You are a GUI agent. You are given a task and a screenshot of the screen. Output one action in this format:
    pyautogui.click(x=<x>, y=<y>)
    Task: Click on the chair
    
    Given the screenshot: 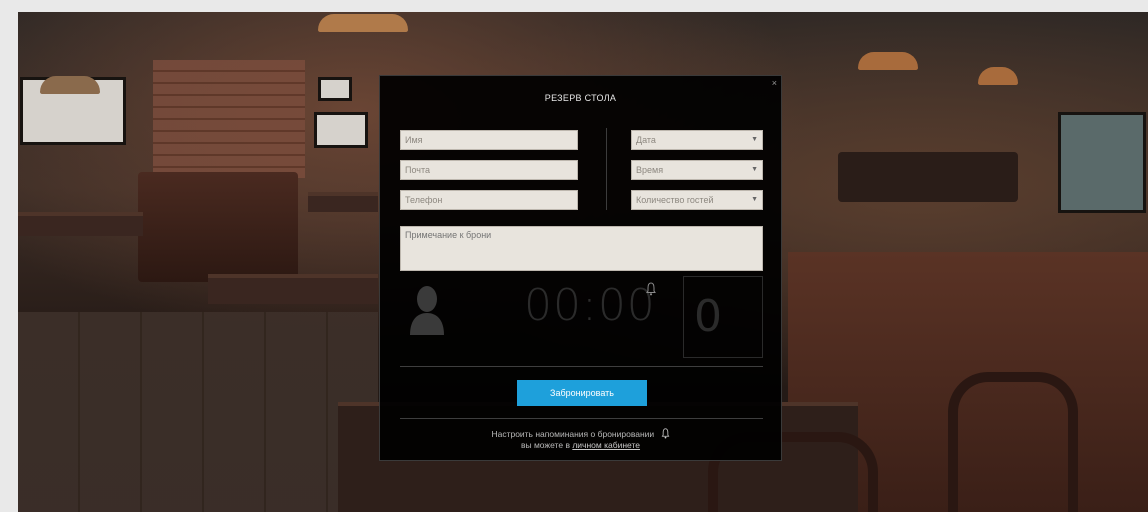 What is the action you would take?
    pyautogui.click(x=1013, y=442)
    